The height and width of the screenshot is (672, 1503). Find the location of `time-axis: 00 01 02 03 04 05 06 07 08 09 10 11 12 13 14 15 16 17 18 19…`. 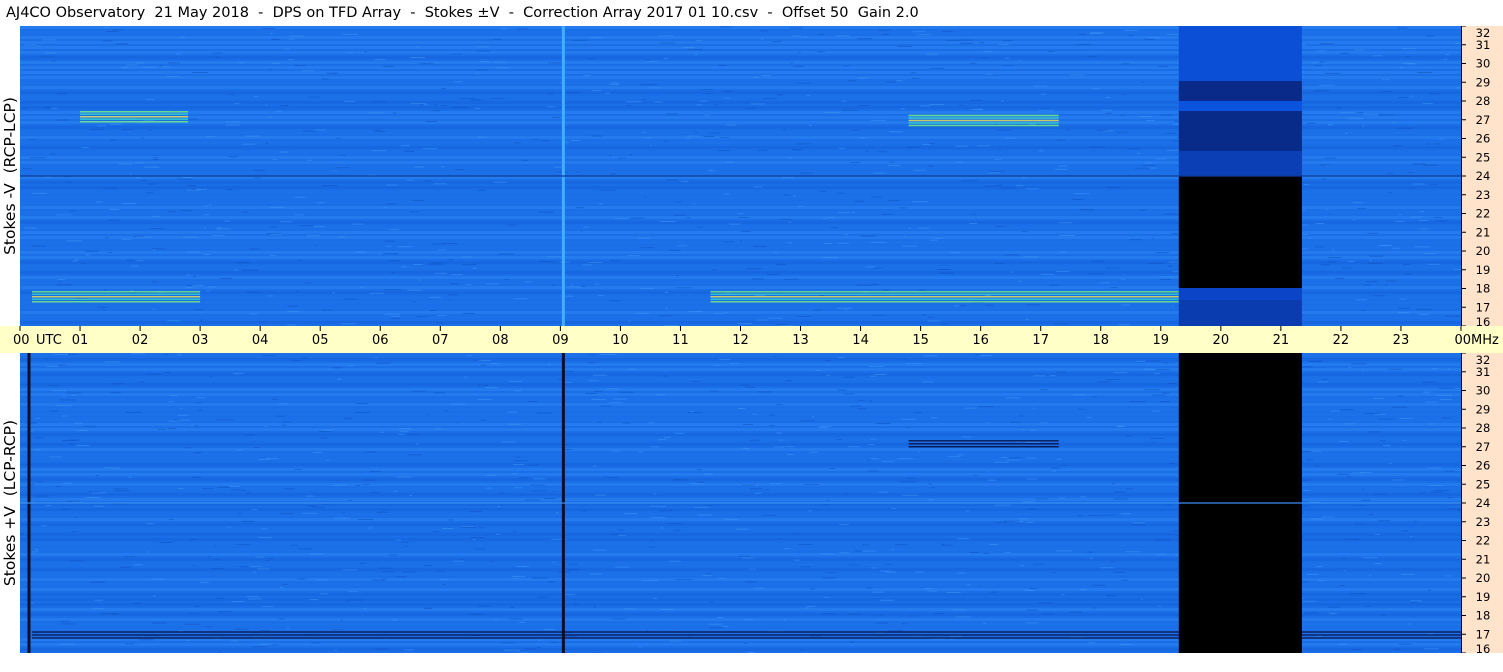

time-axis: 00 01 02 03 04 05 06 07 08 09 10 11 12 13 14 15 16 17 18 19… is located at coordinates (751, 339).